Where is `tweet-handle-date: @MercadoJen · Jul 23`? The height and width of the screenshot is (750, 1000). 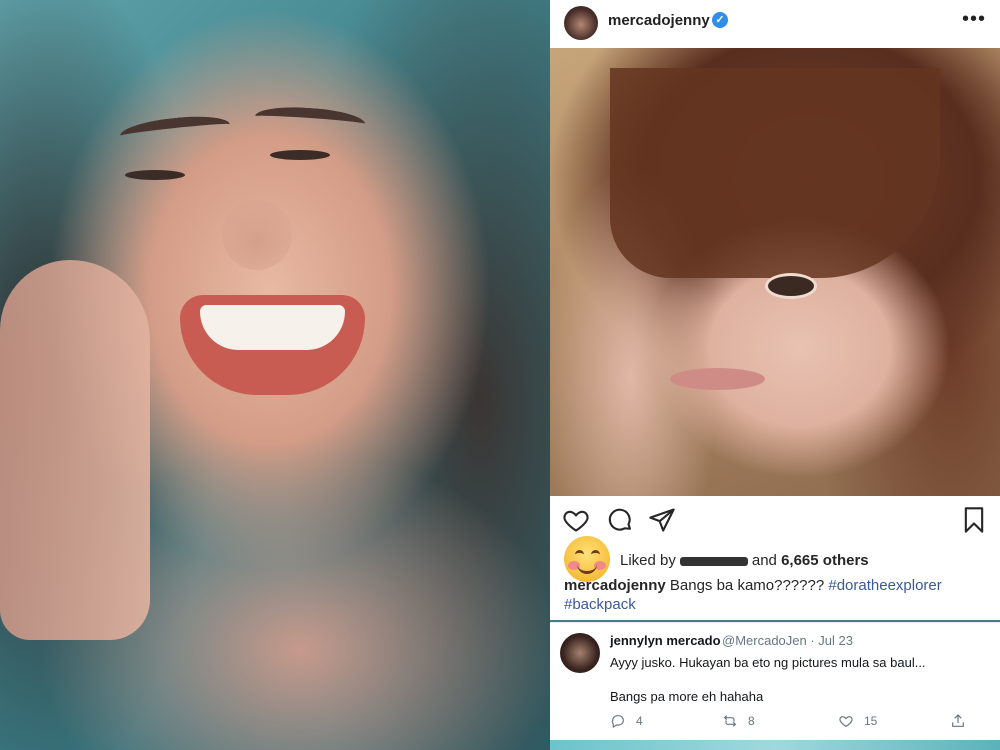 tweet-handle-date: @MercadoJen · Jul 23 is located at coordinates (787, 640).